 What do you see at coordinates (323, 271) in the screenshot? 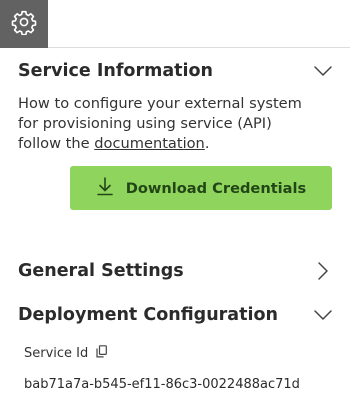
I see `chevron-right-icon` at bounding box center [323, 271].